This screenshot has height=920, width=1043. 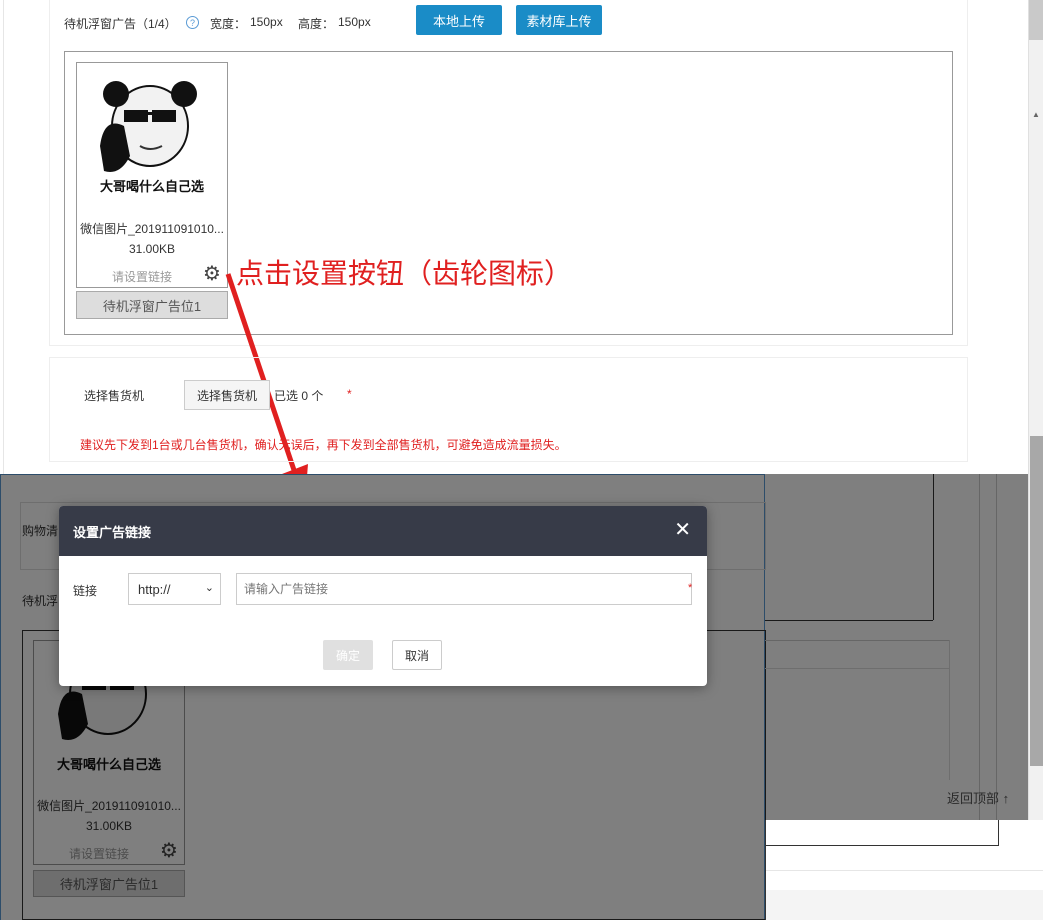 What do you see at coordinates (228, 24) in the screenshot?
I see `width-label: 宽度：` at bounding box center [228, 24].